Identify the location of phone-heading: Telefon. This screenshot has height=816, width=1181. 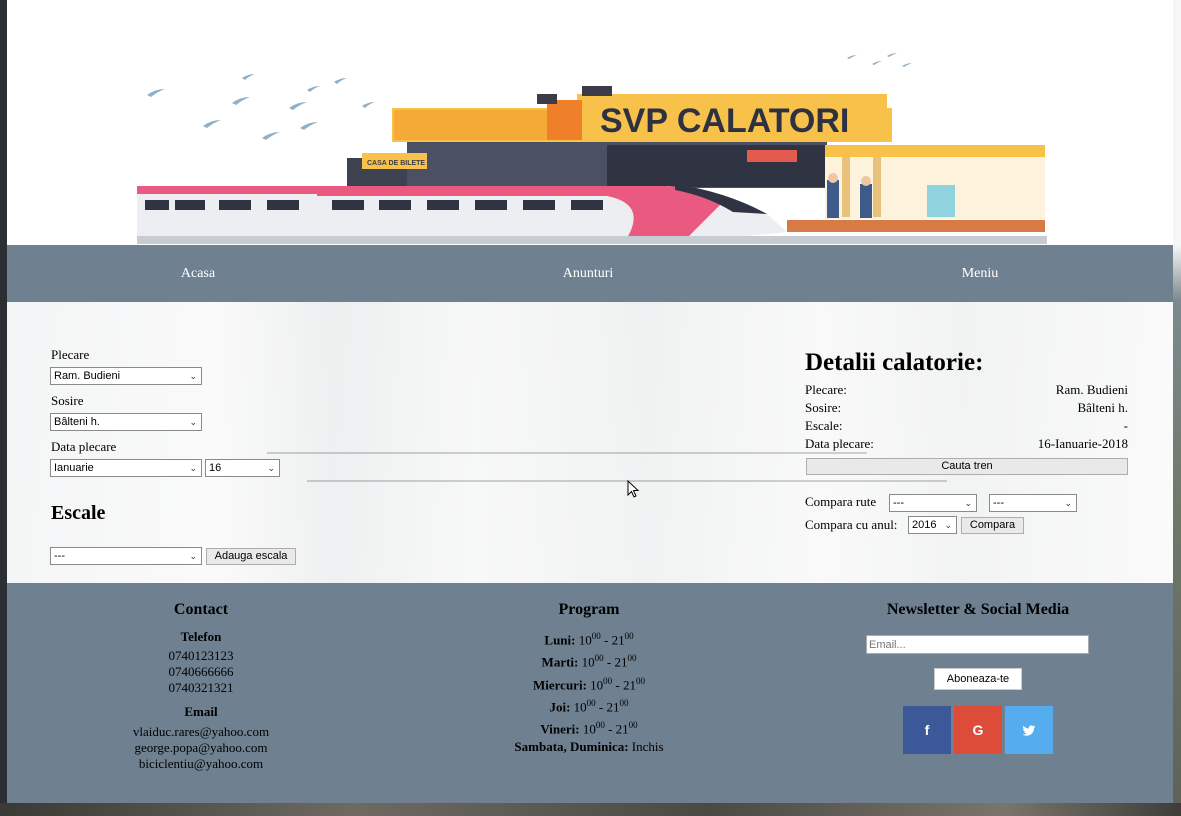
(201, 636).